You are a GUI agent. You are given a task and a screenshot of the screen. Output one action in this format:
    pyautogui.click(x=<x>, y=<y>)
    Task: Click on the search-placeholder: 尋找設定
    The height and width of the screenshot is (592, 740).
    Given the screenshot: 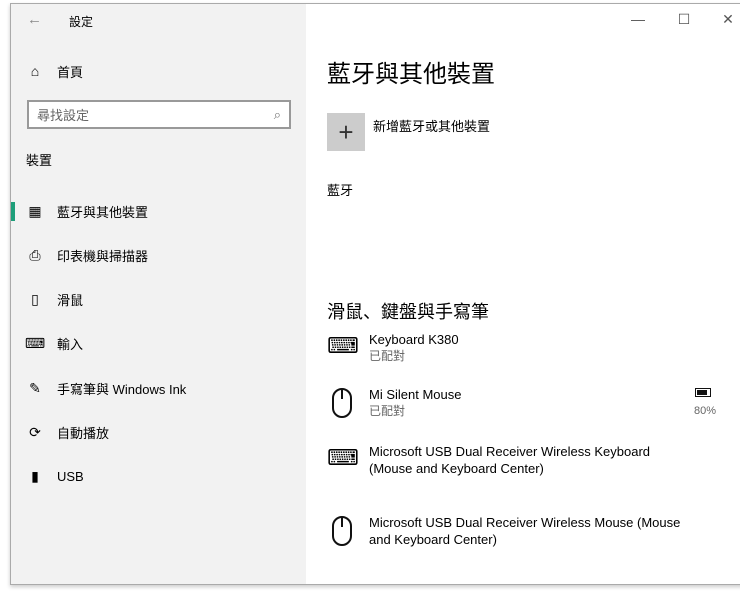 What is the action you would take?
    pyautogui.click(x=63, y=115)
    